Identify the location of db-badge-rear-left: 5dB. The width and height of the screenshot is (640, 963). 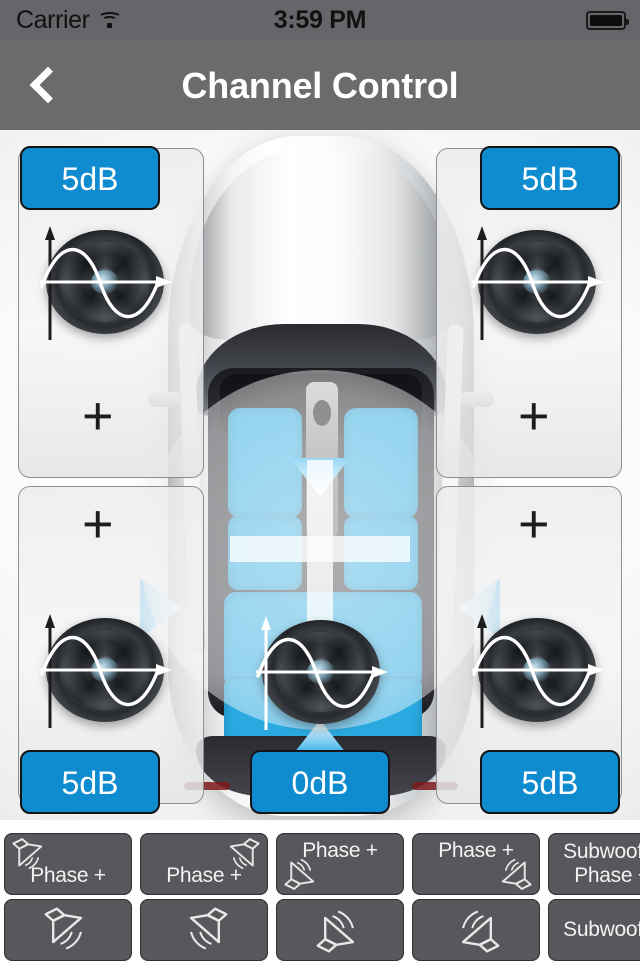
(90, 782).